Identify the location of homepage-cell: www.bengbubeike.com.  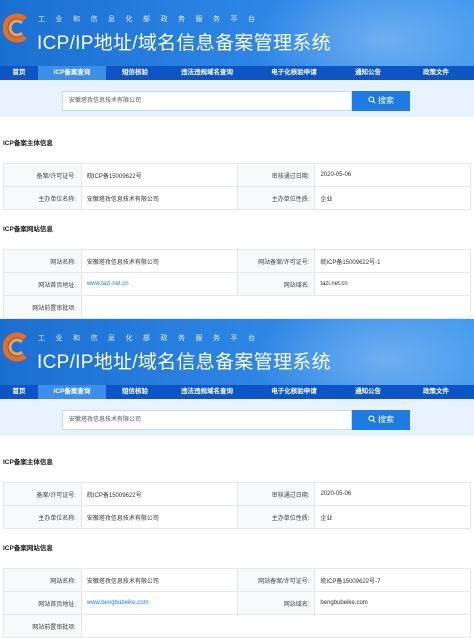
(159, 603).